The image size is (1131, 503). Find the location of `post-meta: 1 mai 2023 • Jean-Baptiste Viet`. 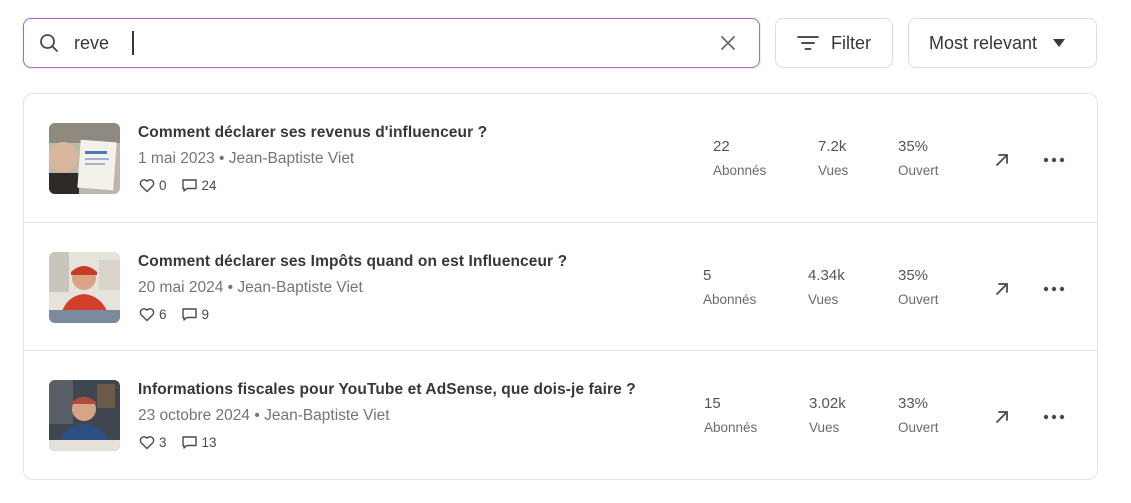

post-meta: 1 mai 2023 • Jean-Baptiste Viet is located at coordinates (246, 158).